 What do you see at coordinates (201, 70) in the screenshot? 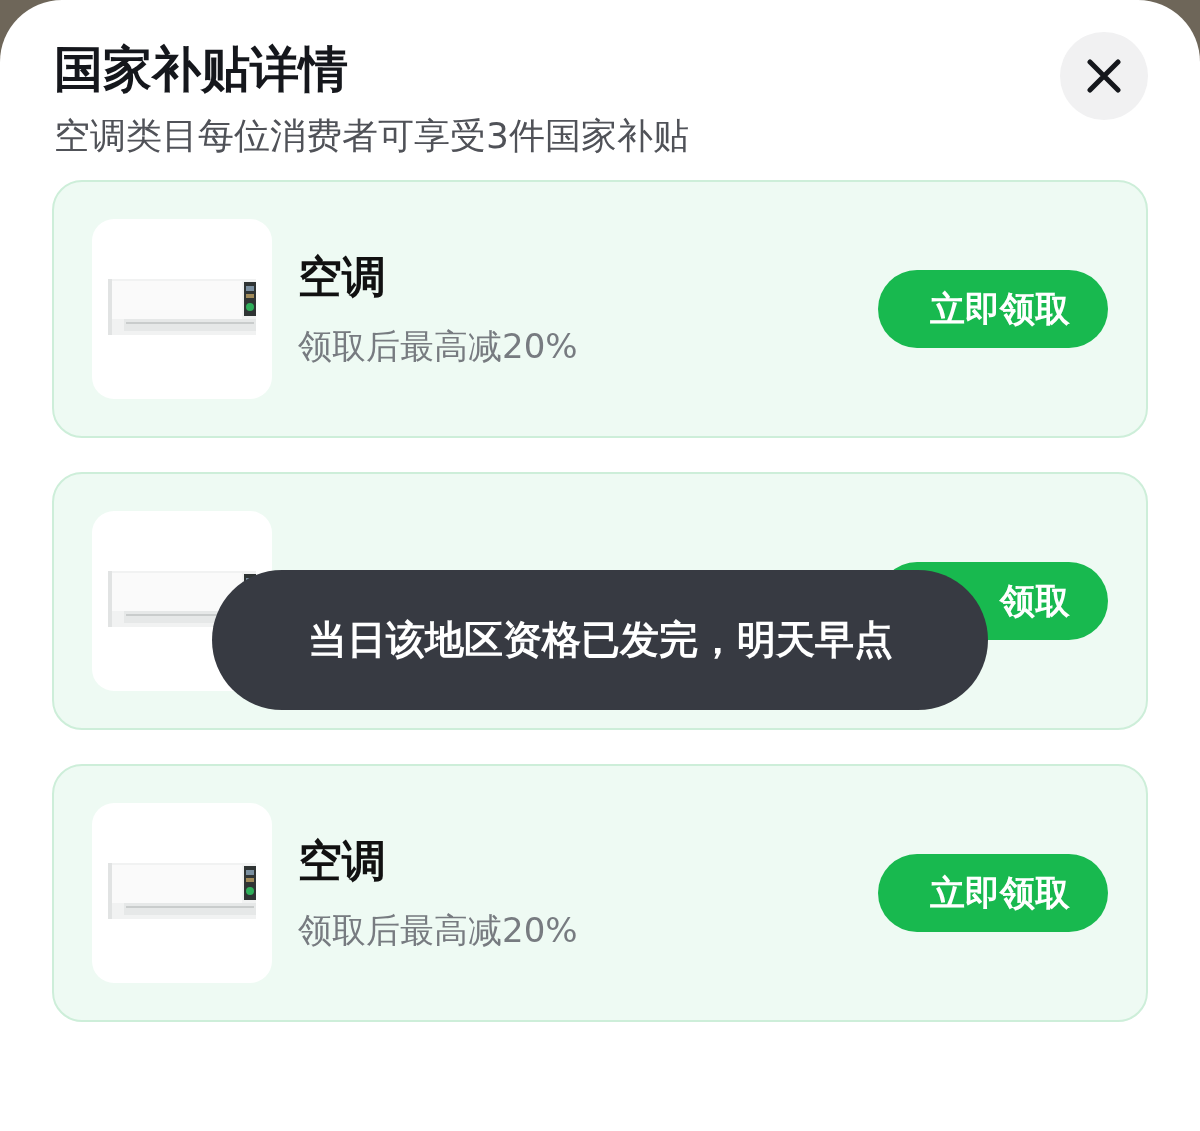
I see `sheet-title: 国家补贴详情` at bounding box center [201, 70].